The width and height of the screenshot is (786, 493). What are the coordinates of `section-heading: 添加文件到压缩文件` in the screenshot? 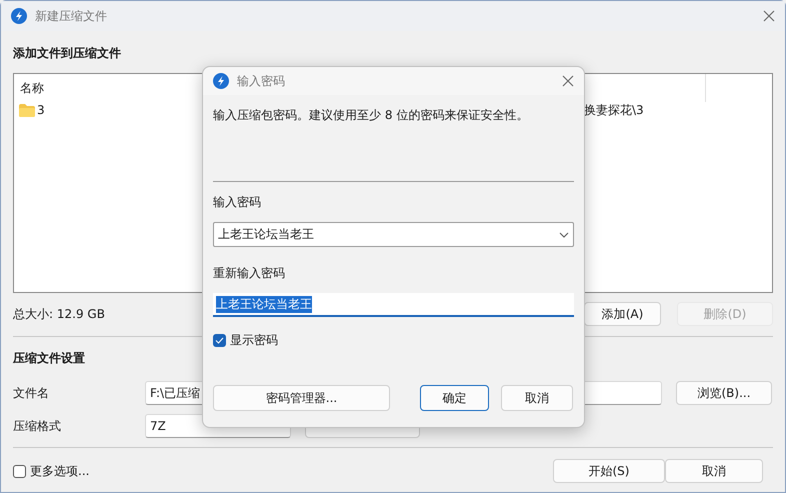 It's located at (67, 53).